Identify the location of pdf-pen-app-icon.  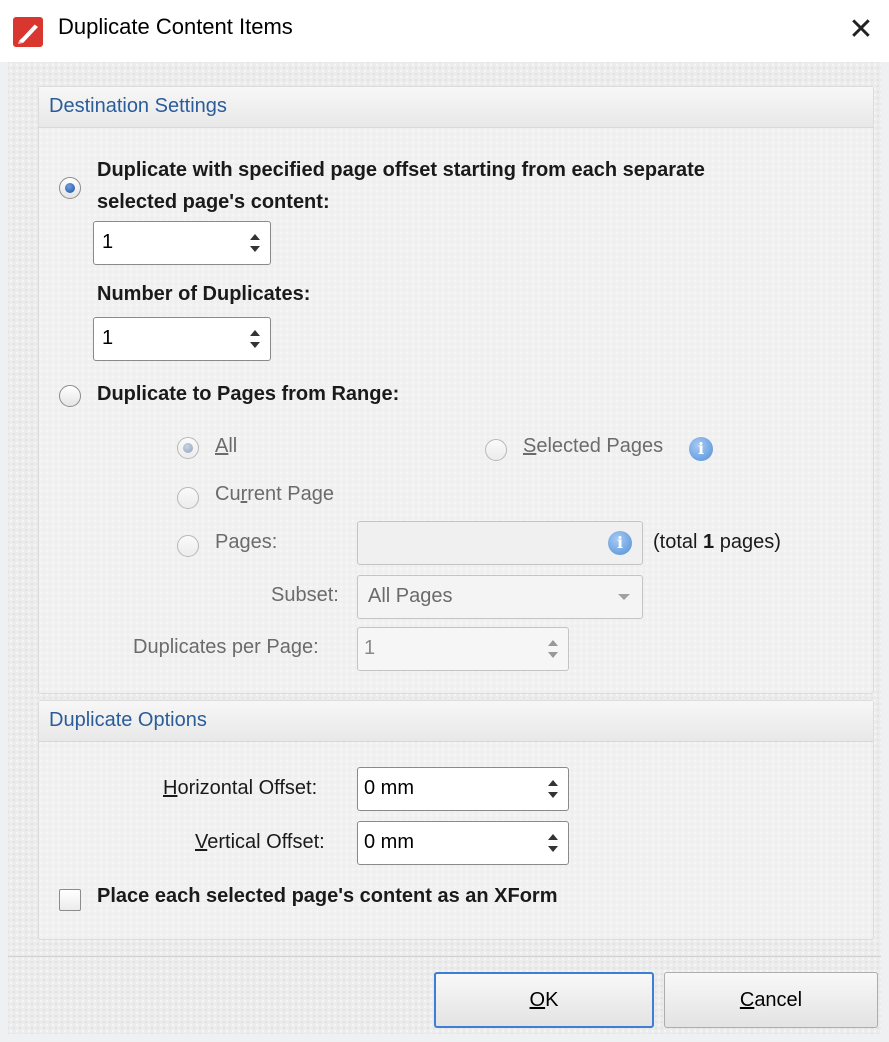
(28, 32).